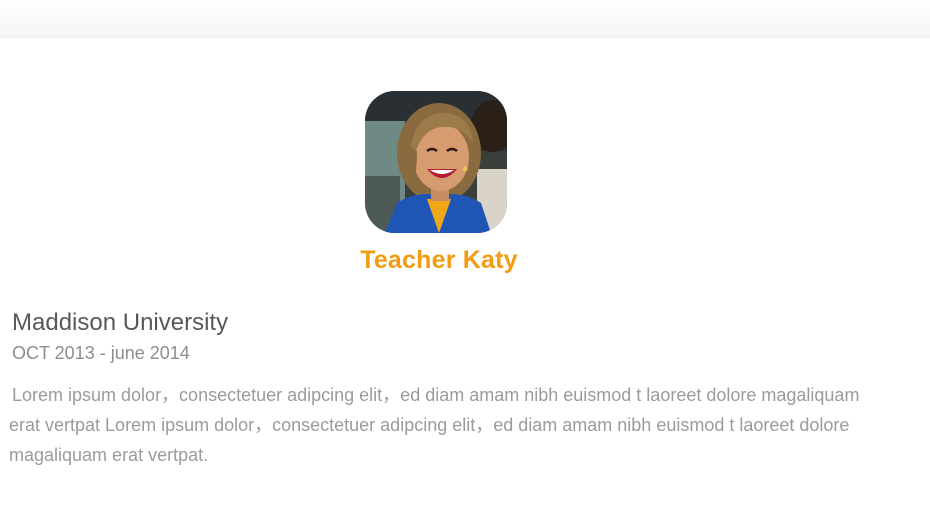  What do you see at coordinates (439, 260) in the screenshot?
I see `teacher-name: Teacher Katy` at bounding box center [439, 260].